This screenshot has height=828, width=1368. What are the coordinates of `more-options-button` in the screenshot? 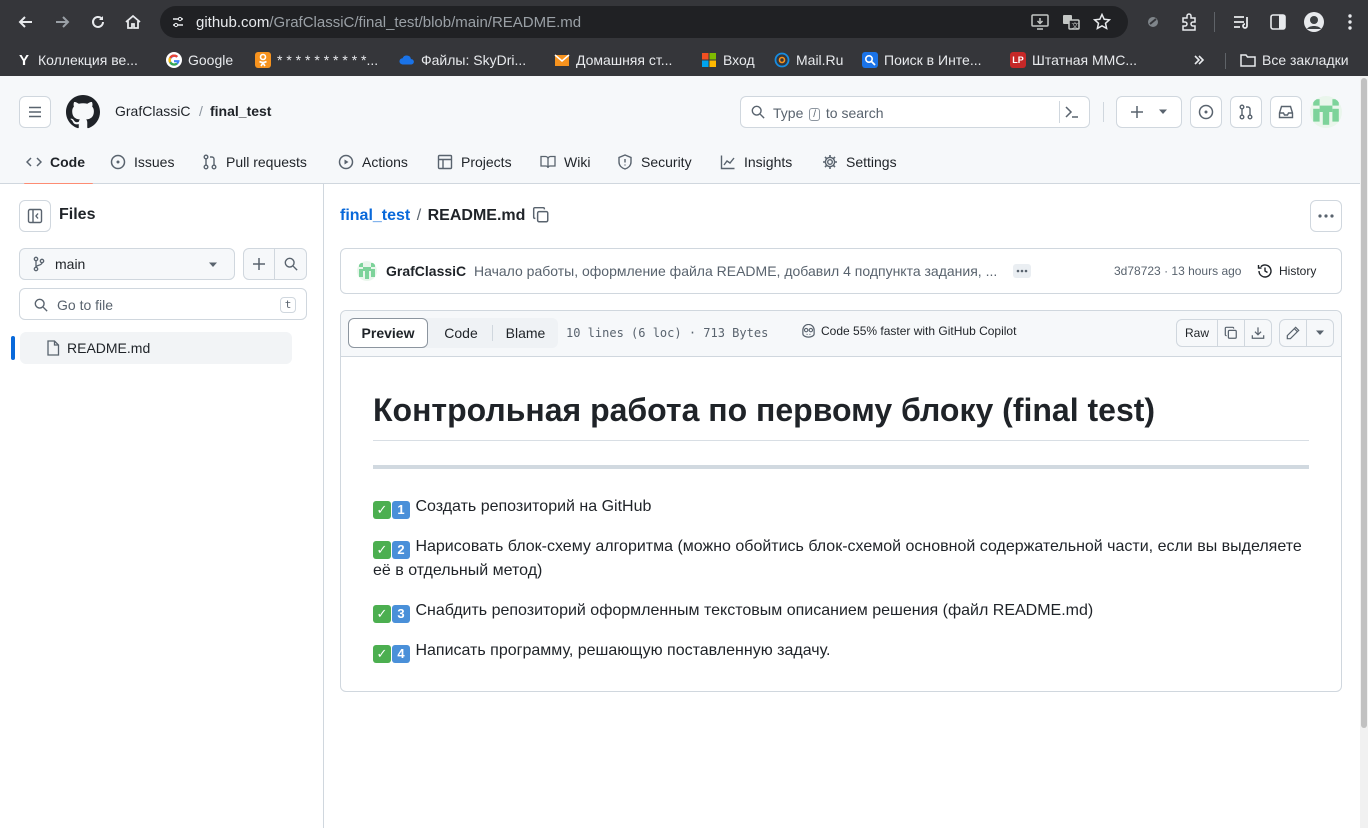 It's located at (1326, 216).